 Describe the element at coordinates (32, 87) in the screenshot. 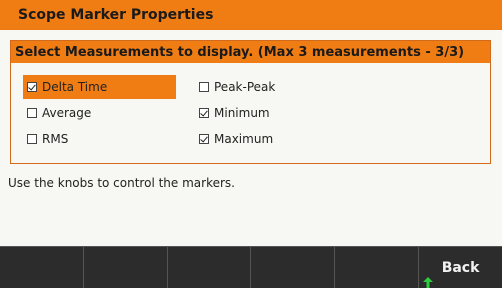

I see `checkbox-delta-time` at that location.